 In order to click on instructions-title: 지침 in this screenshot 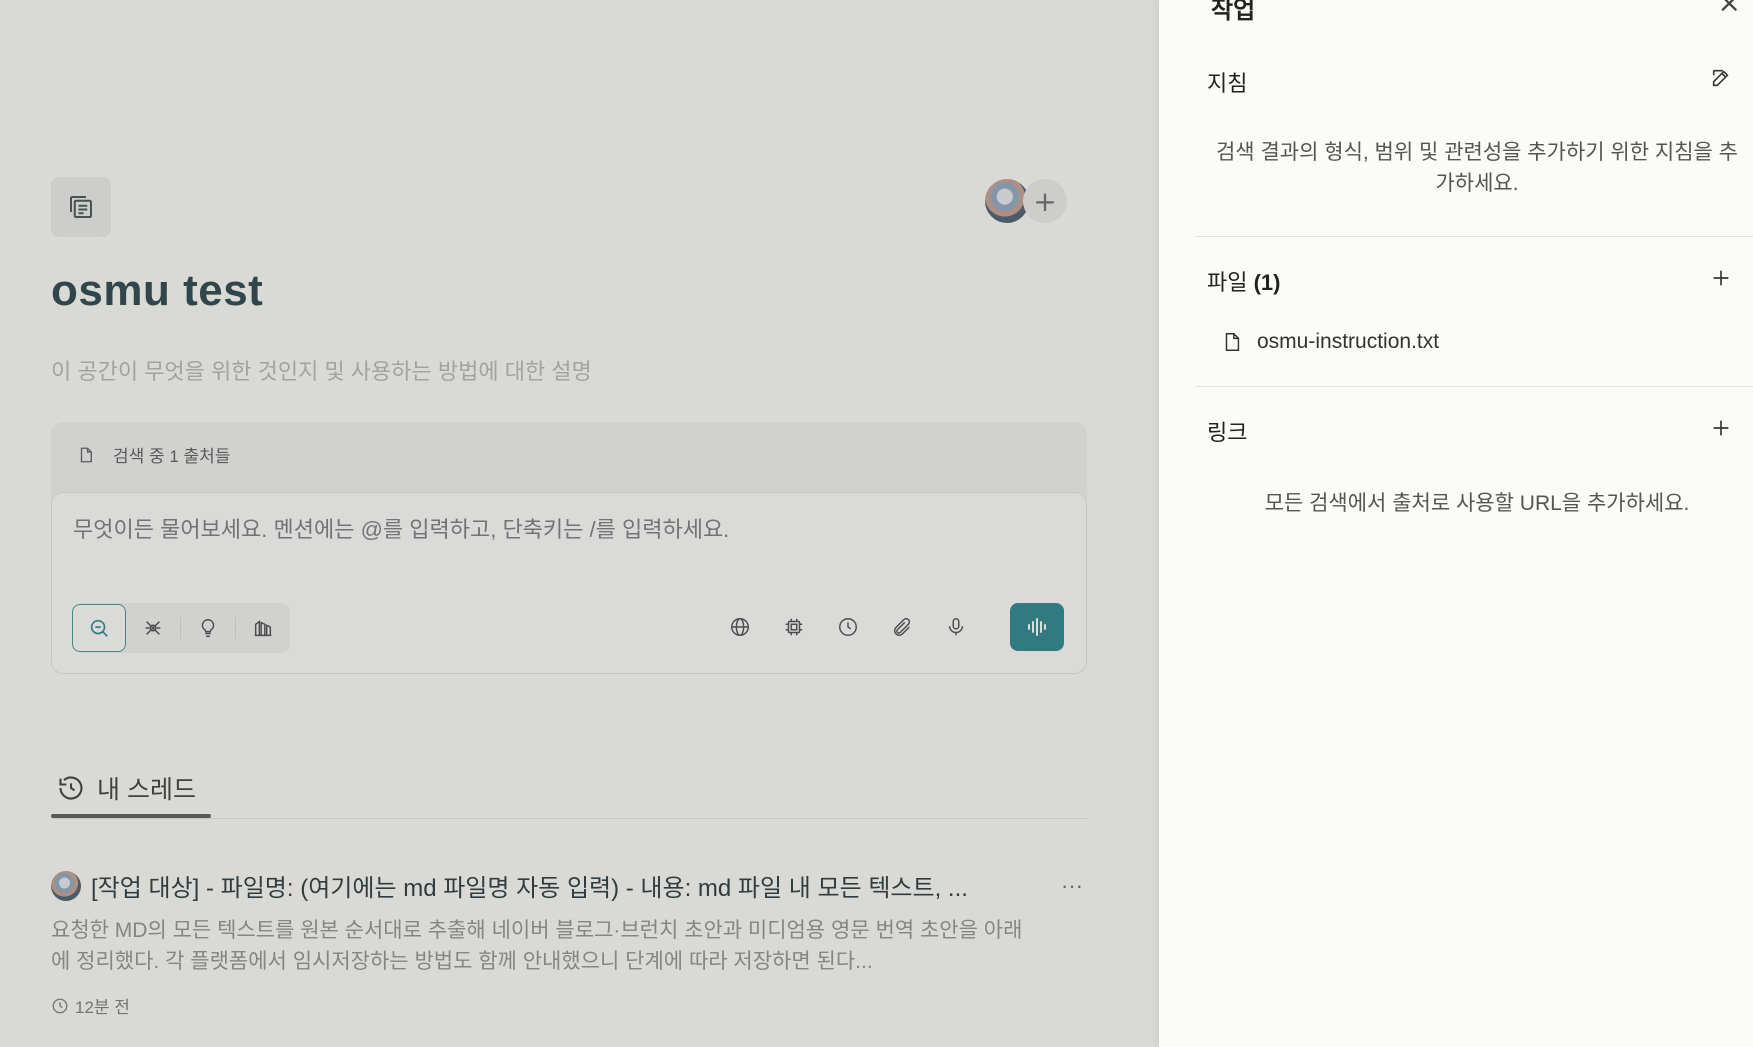, I will do `click(1227, 83)`.